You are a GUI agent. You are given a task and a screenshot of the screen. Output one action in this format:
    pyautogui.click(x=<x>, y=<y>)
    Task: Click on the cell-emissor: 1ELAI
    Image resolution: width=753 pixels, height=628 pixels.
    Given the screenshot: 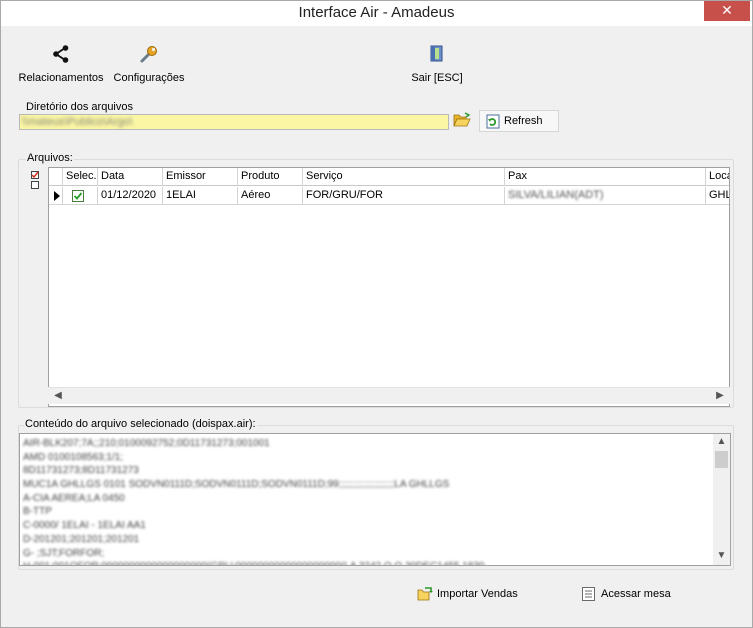 What is the action you would take?
    pyautogui.click(x=200, y=196)
    